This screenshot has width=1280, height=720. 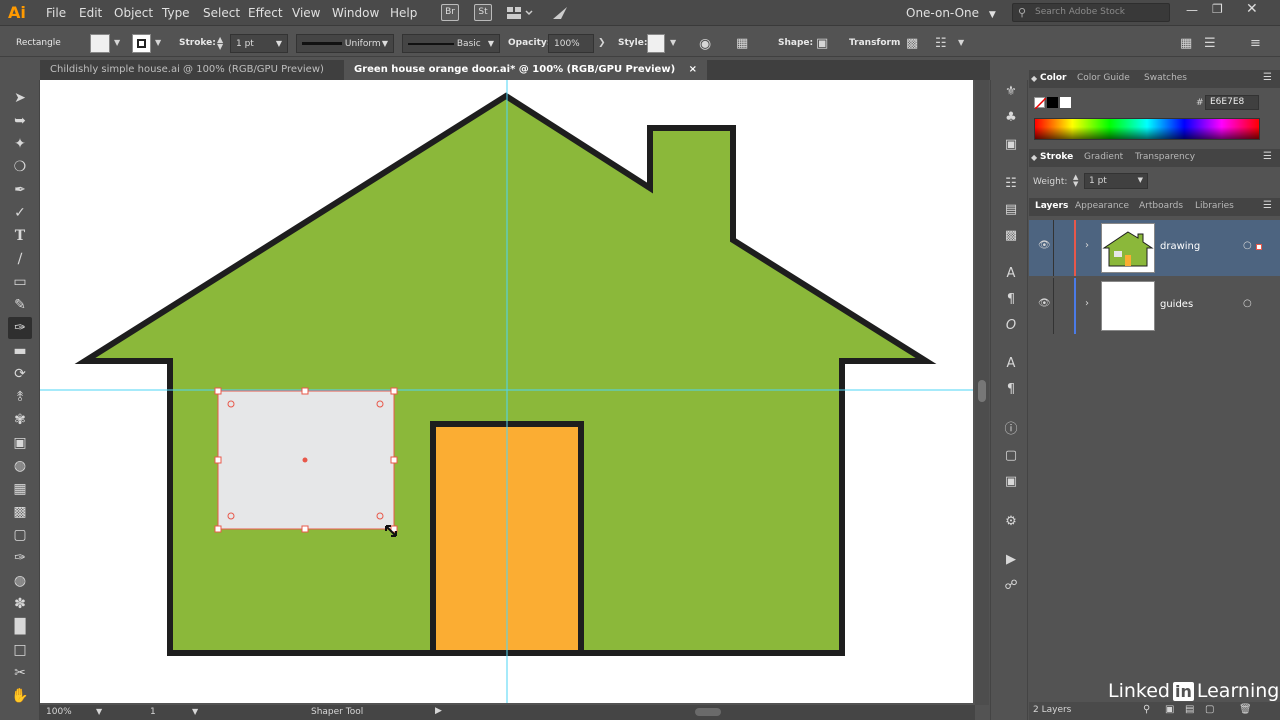 I want to click on type-tool-icon: T, so click(x=20, y=236).